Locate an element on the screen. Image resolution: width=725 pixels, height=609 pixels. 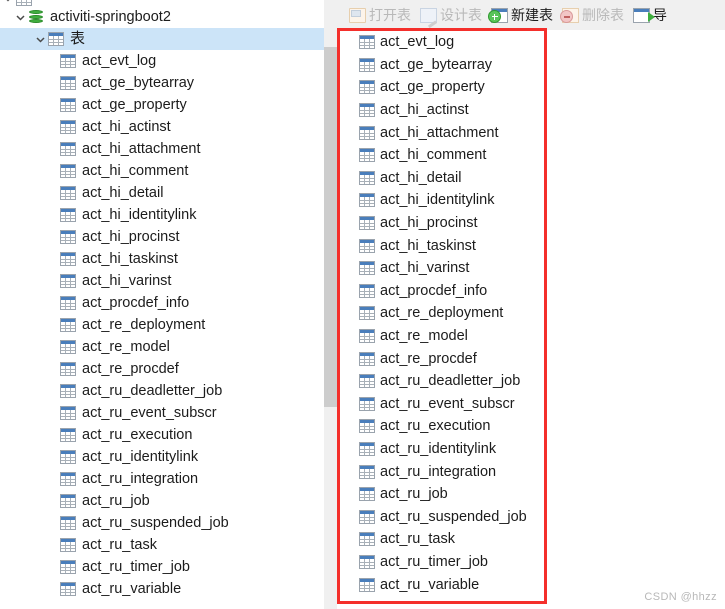
tree-item-table: act_hi_detail is located at coordinates (162, 193).